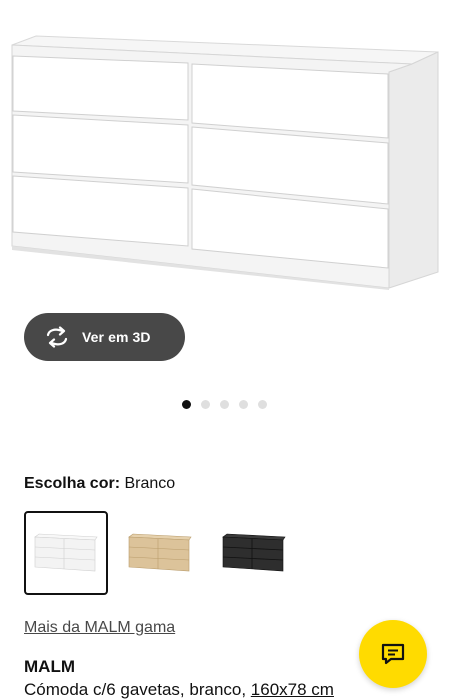 The width and height of the screenshot is (451, 700). What do you see at coordinates (116, 337) in the screenshot?
I see `view-in-3d-label: Ver em 3D` at bounding box center [116, 337].